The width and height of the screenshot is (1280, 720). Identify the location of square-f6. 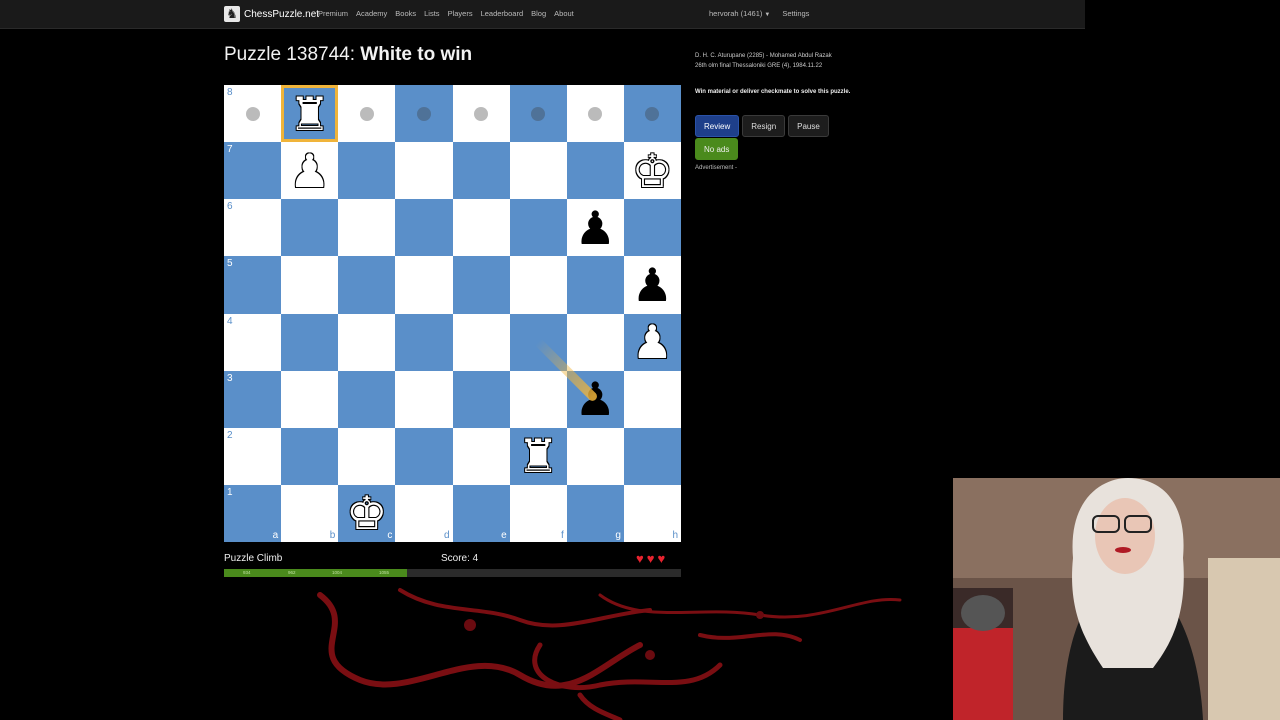
(538, 228).